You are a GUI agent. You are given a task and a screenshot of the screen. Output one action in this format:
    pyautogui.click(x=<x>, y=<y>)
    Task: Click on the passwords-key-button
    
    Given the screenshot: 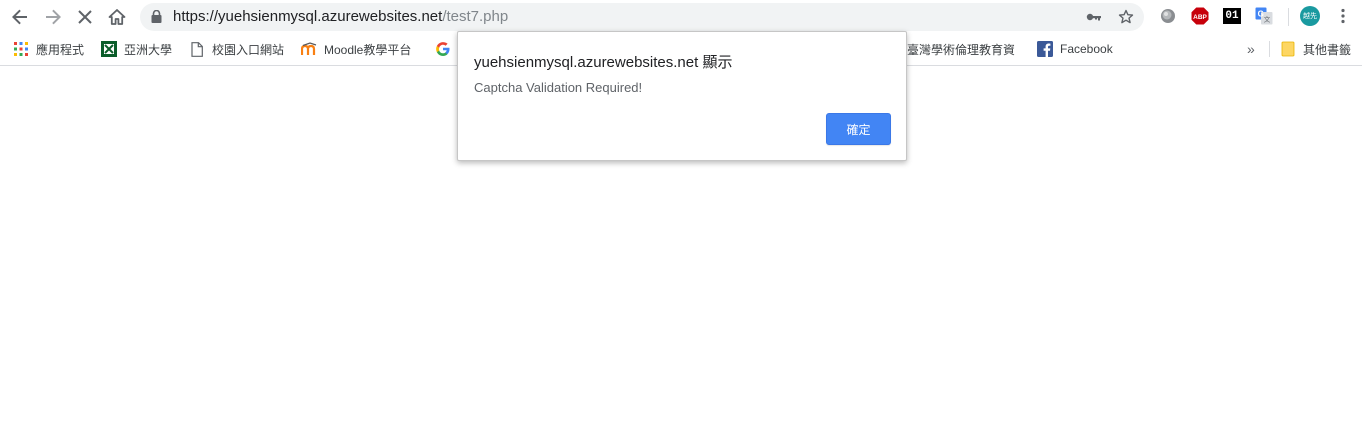 What is the action you would take?
    pyautogui.click(x=1094, y=17)
    